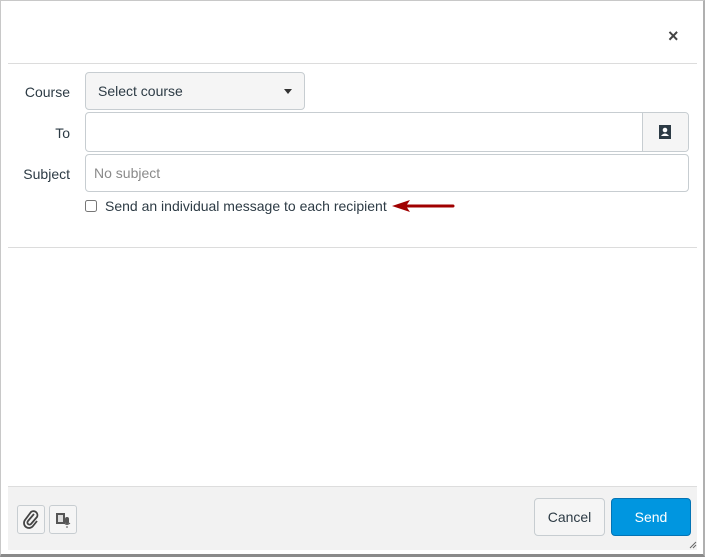 The height and width of the screenshot is (557, 705). I want to click on subject-input, so click(387, 173).